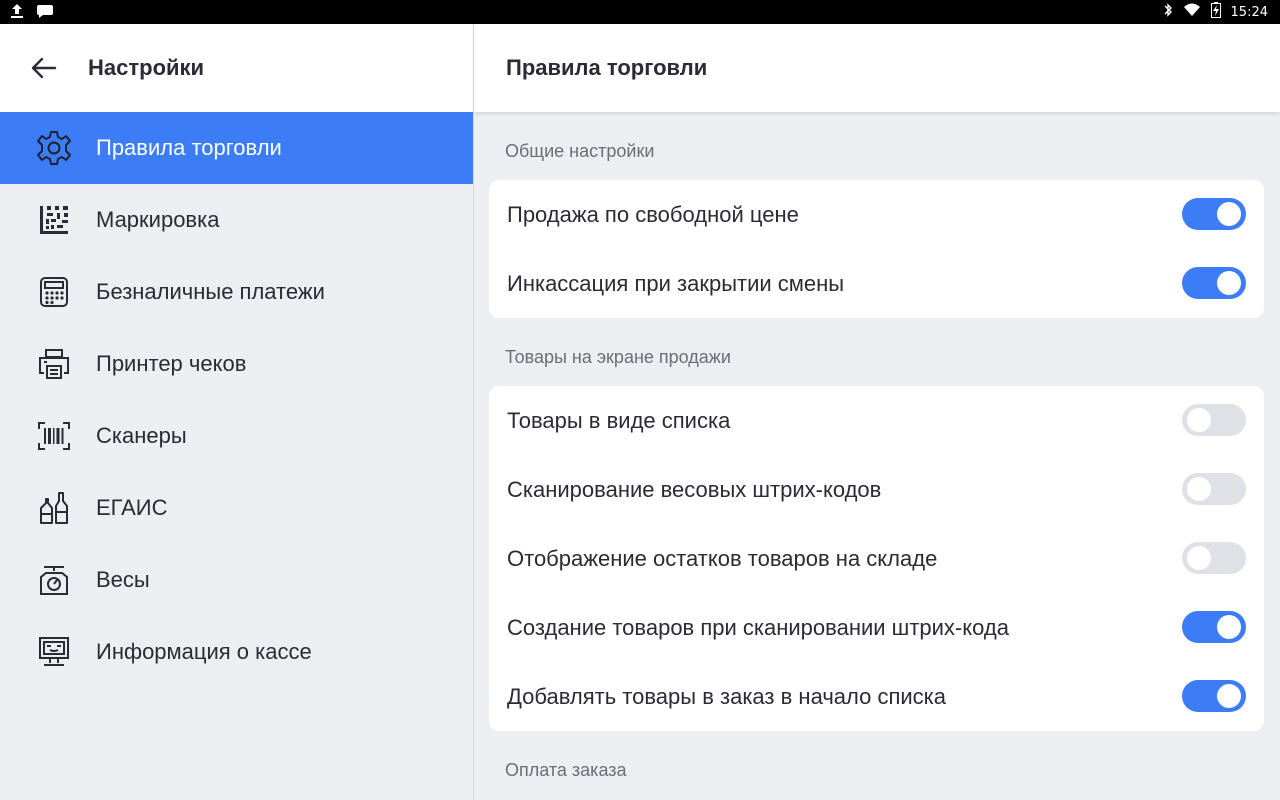 This screenshot has width=1280, height=800. Describe the element at coordinates (1214, 558) in the screenshot. I see `stock-display-toggle` at that location.